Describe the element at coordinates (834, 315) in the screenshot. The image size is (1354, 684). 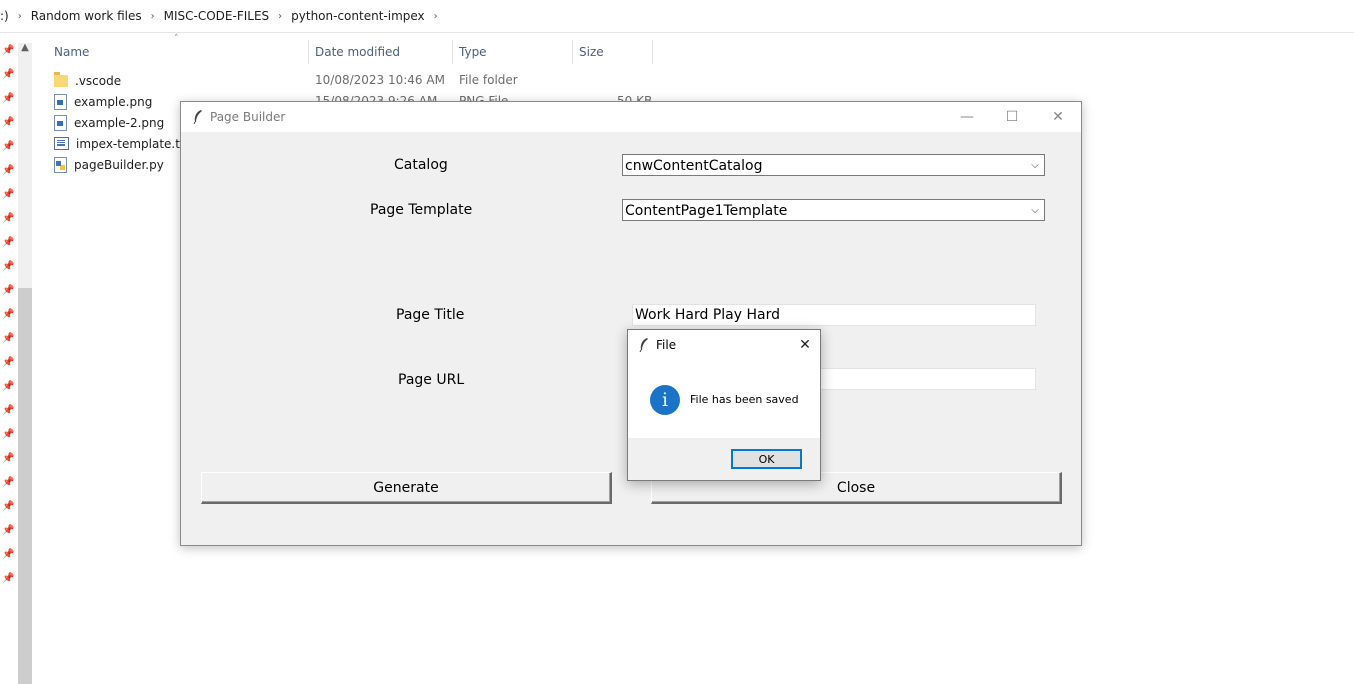
I see `page-title-input: Work Hard Play Hard` at that location.